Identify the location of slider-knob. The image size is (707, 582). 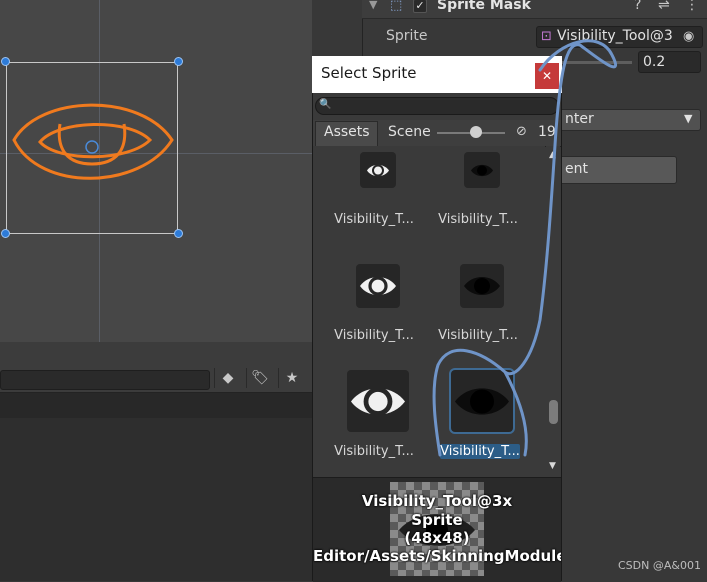
(476, 132).